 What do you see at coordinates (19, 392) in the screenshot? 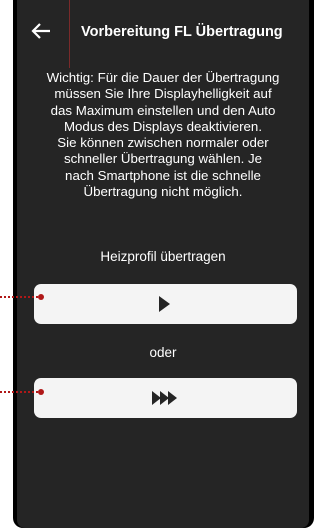
I see `annotation-line-fast` at bounding box center [19, 392].